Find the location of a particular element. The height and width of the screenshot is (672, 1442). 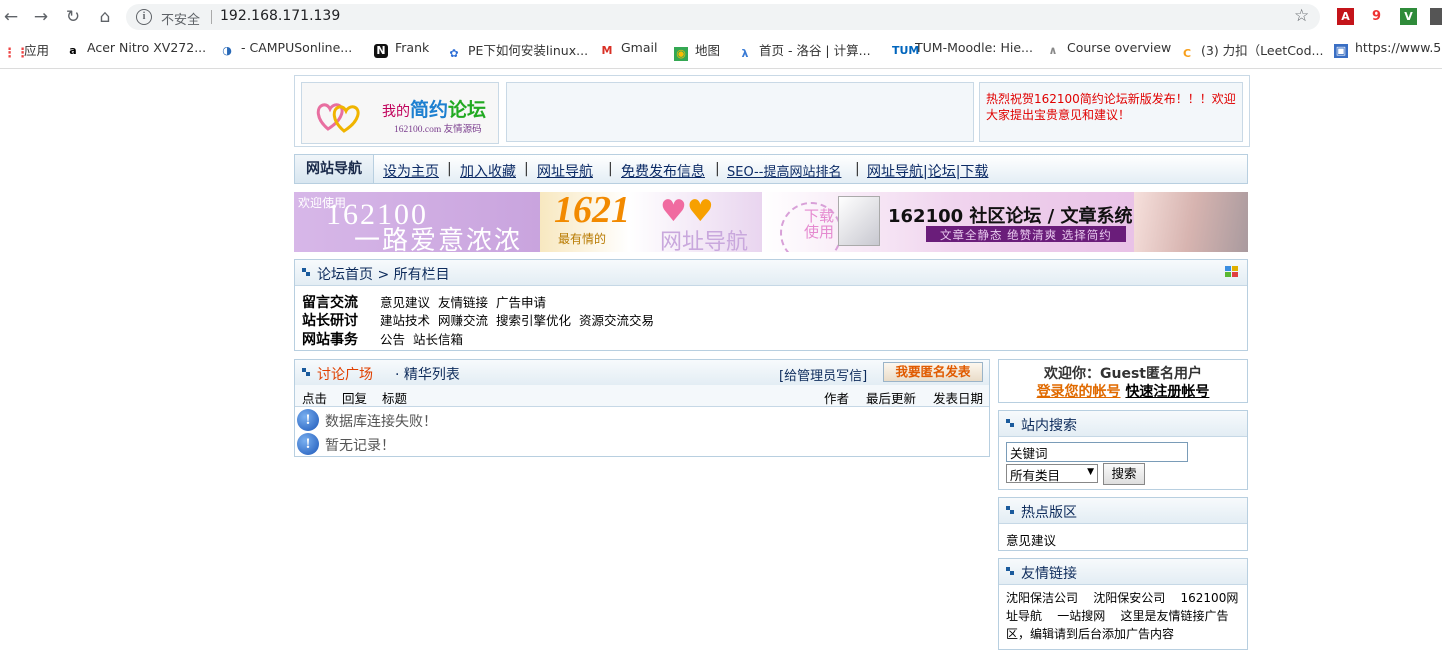

category-name: 网站事务 is located at coordinates (341, 339).